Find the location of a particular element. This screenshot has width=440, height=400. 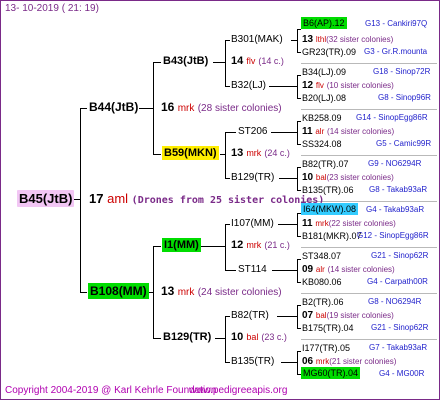

queen-node: B181(MKR).07 is located at coordinates (332, 236).